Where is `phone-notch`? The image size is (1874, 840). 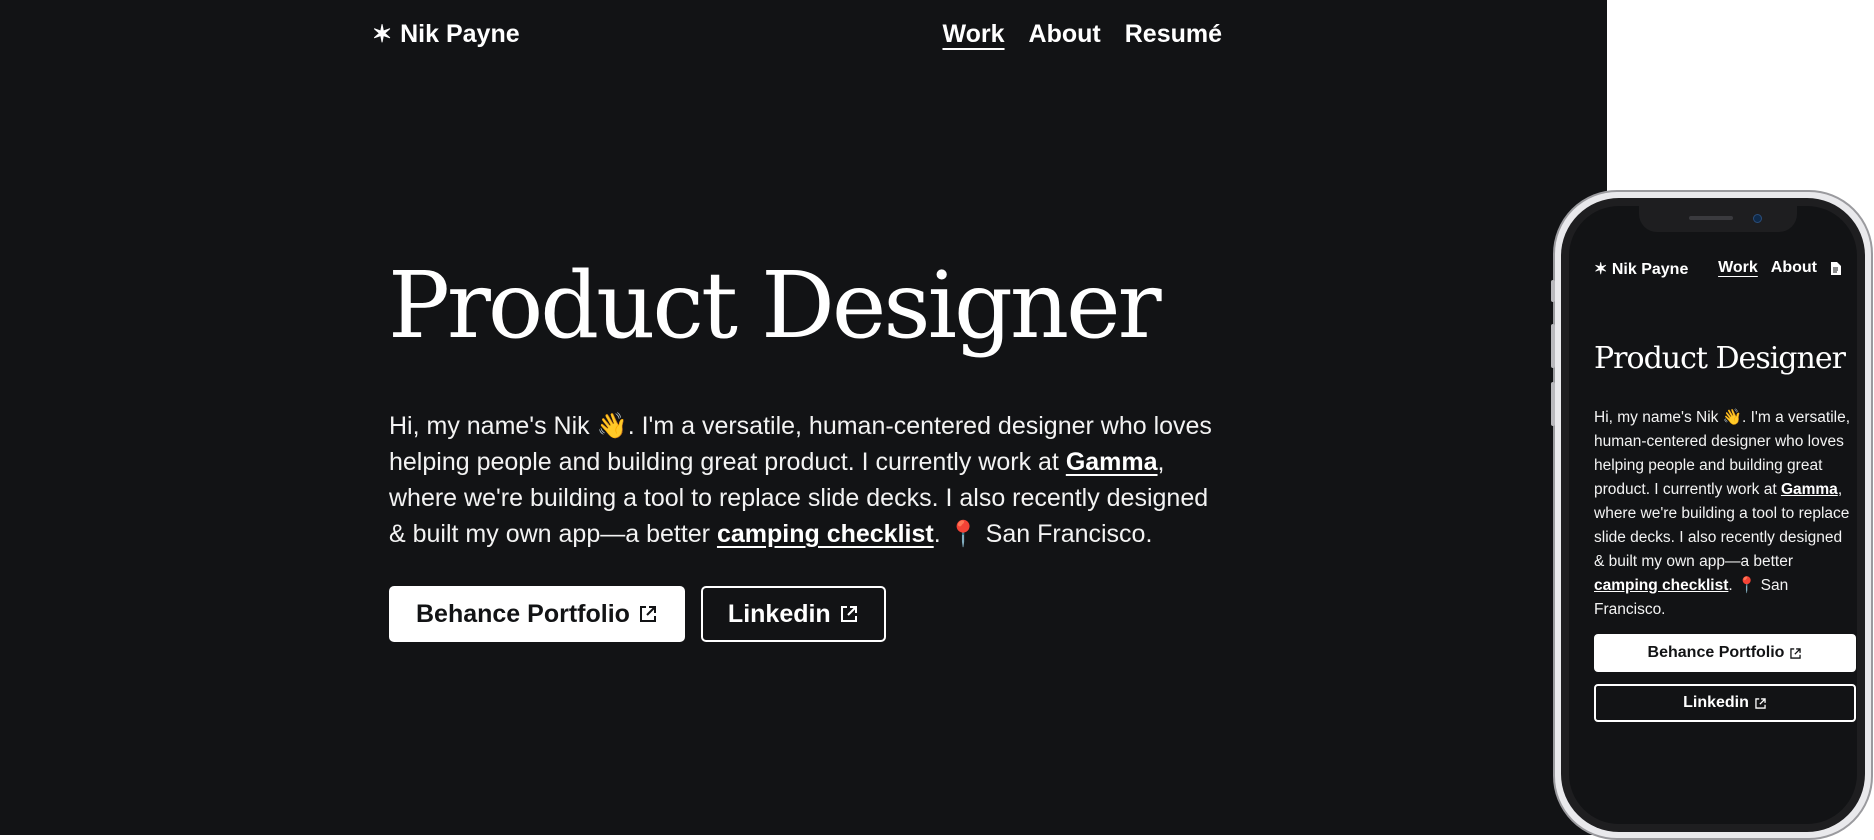
phone-notch is located at coordinates (1718, 219).